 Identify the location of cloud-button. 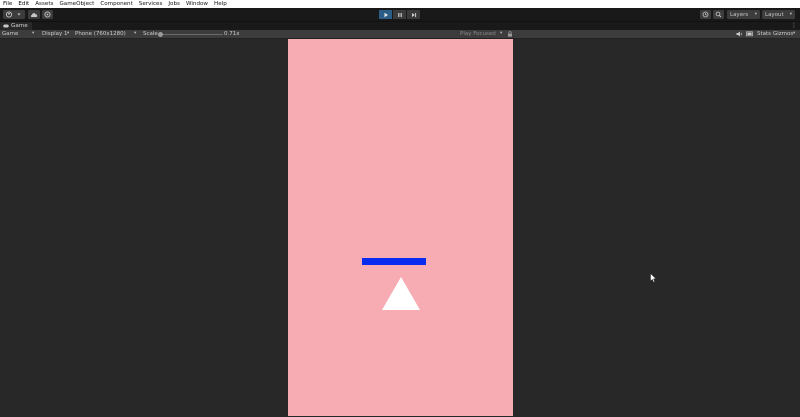
(34, 14).